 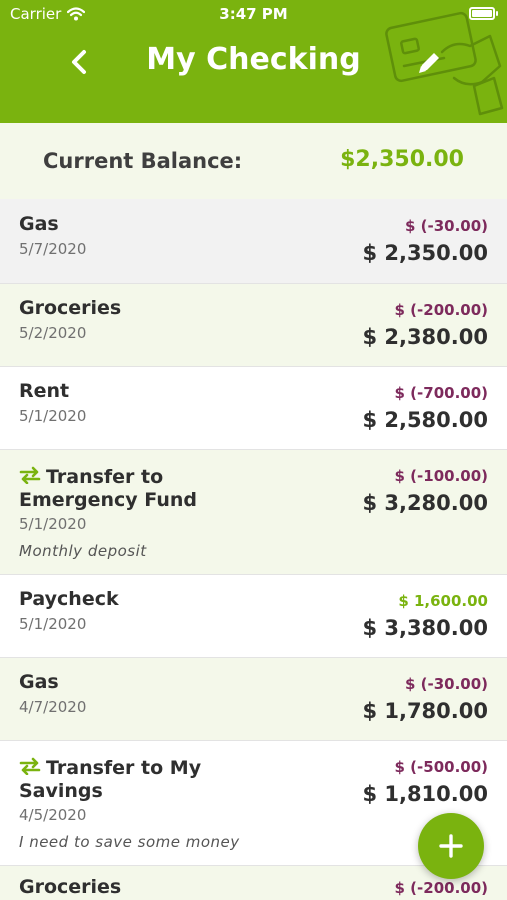 What do you see at coordinates (253, 61) in the screenshot?
I see `app-header: Carrier 3:47 PM My Checking` at bounding box center [253, 61].